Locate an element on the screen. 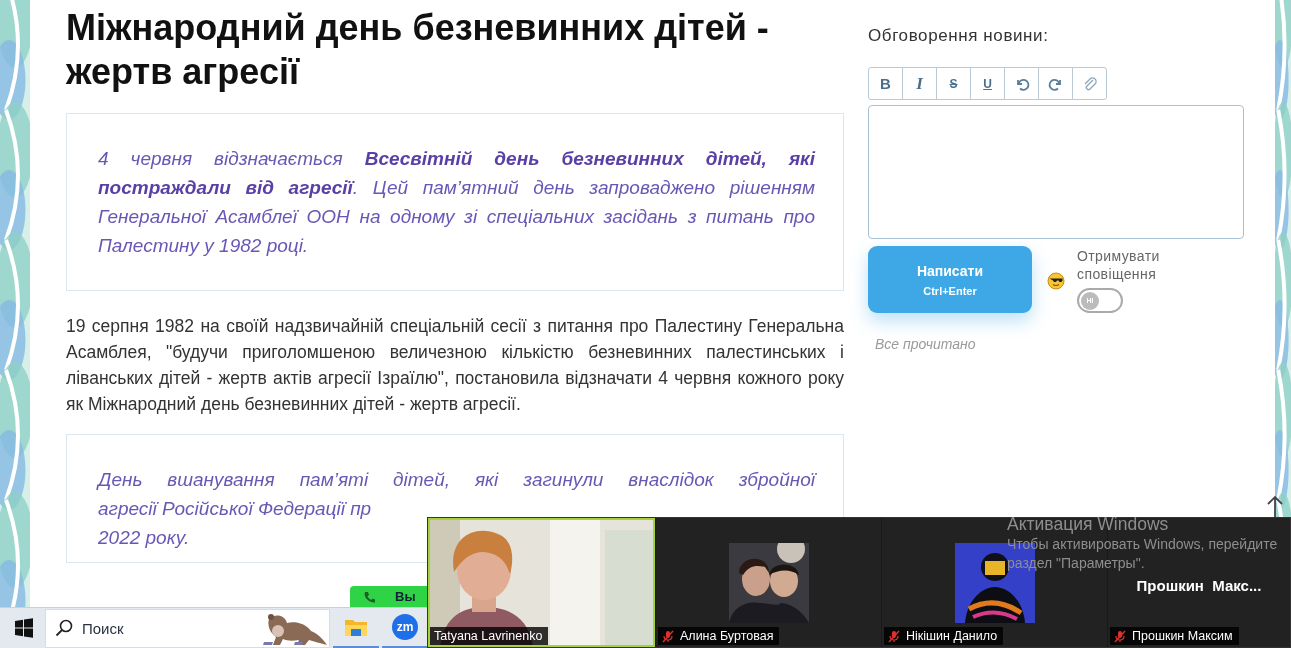 The height and width of the screenshot is (648, 1291). quote-text: День вшанування пам’яті дітей, які загинули внаслідок збройної is located at coordinates (456, 480).